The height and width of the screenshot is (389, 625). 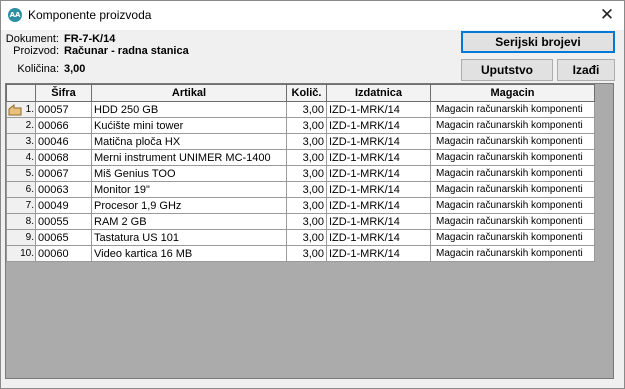 What do you see at coordinates (586, 70) in the screenshot?
I see `izadji-button: Izađi` at bounding box center [586, 70].